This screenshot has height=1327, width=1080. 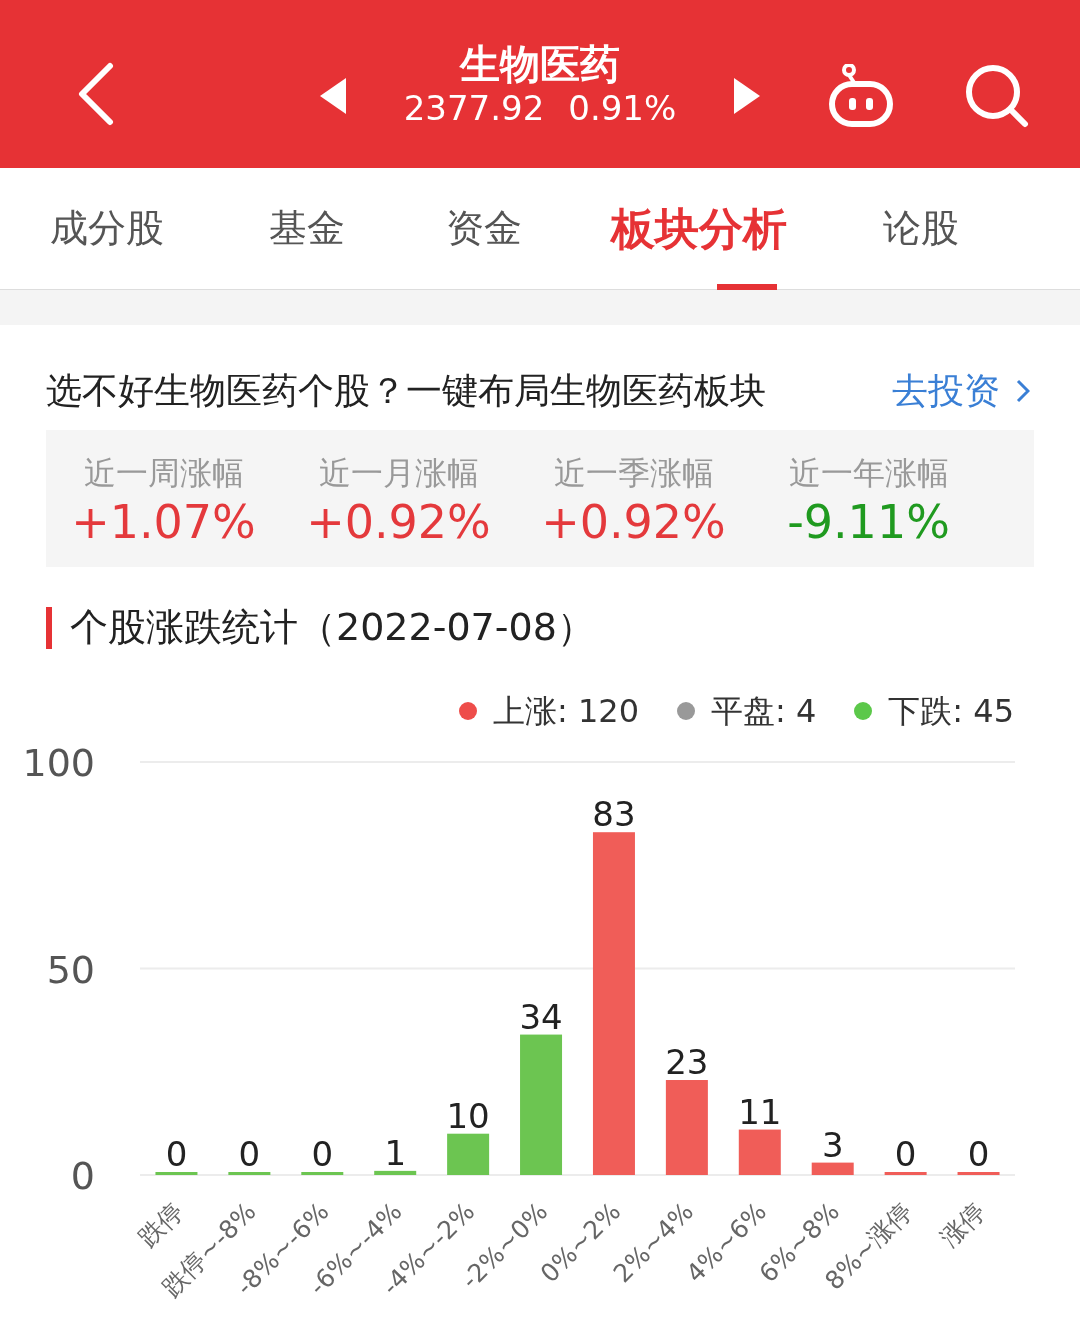 I want to click on previous-icon, so click(x=333, y=96).